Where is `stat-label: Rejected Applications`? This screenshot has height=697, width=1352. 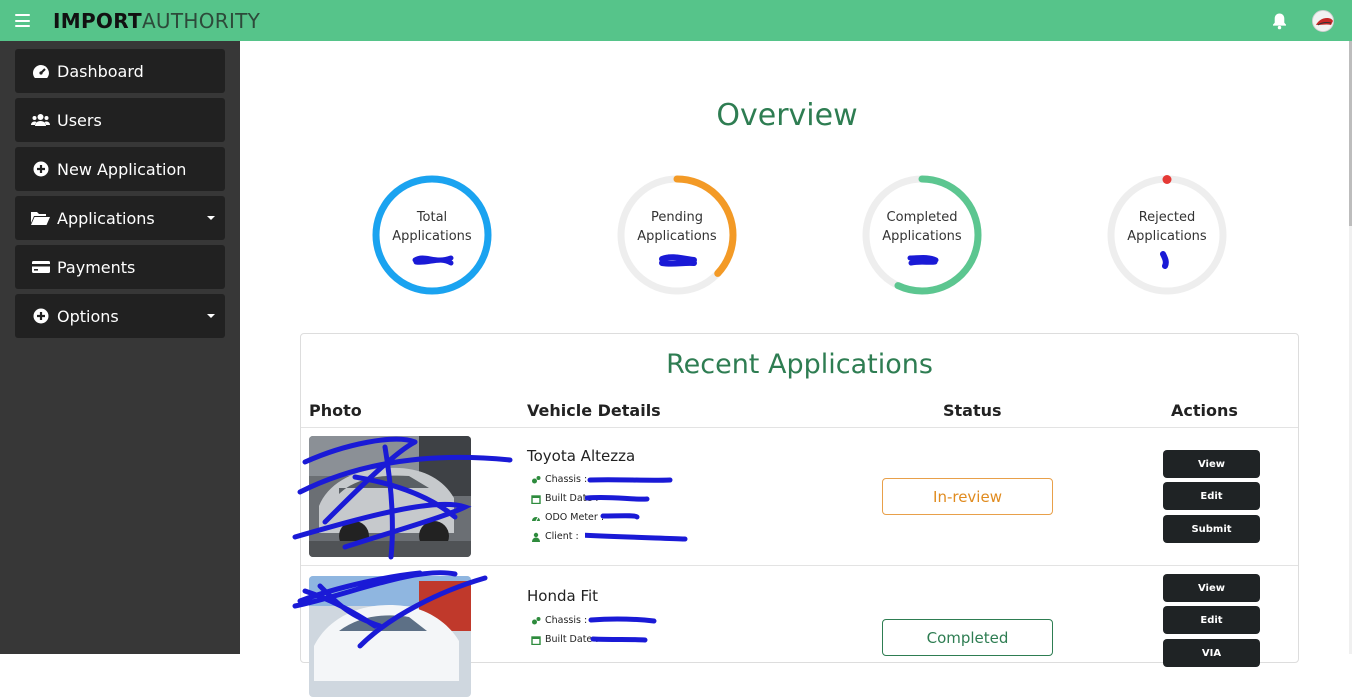
stat-label: Rejected Applications is located at coordinates (1167, 227).